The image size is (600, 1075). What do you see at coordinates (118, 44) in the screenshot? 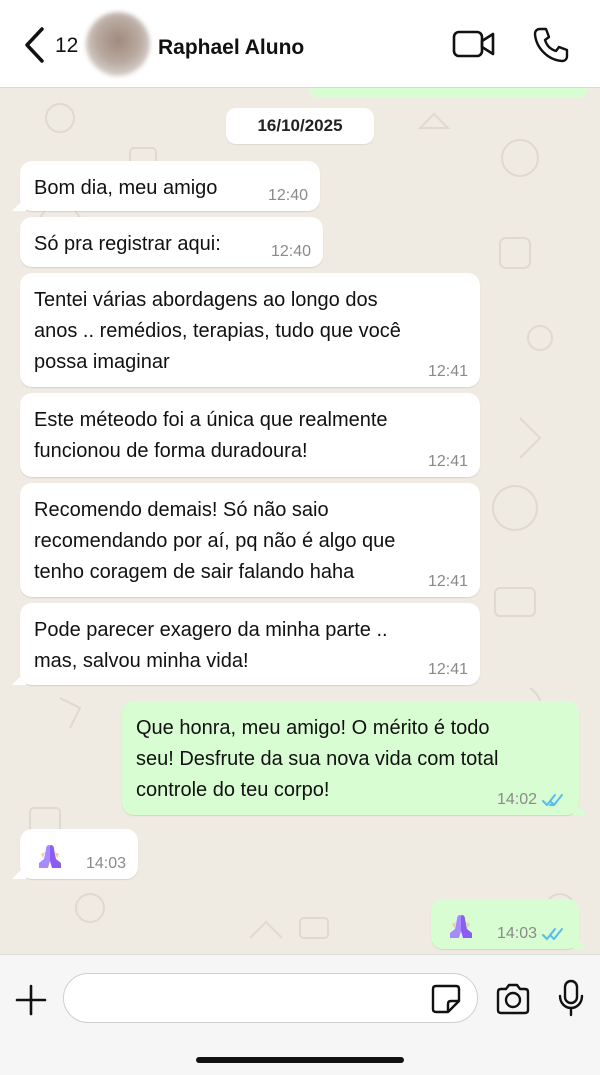
I see `contact-avatar` at bounding box center [118, 44].